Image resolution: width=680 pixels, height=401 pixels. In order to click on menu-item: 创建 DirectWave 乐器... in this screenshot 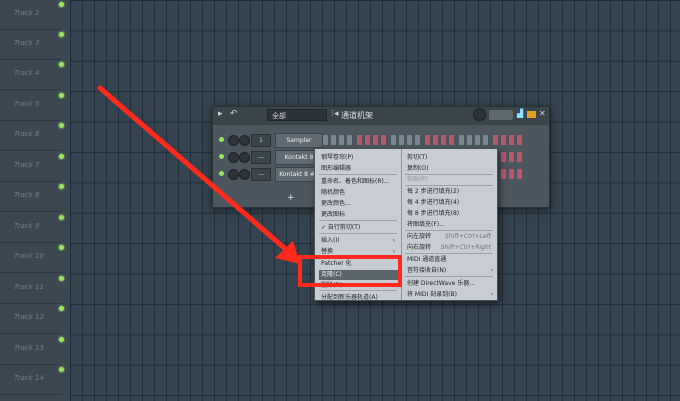, I will do `click(449, 284)`.